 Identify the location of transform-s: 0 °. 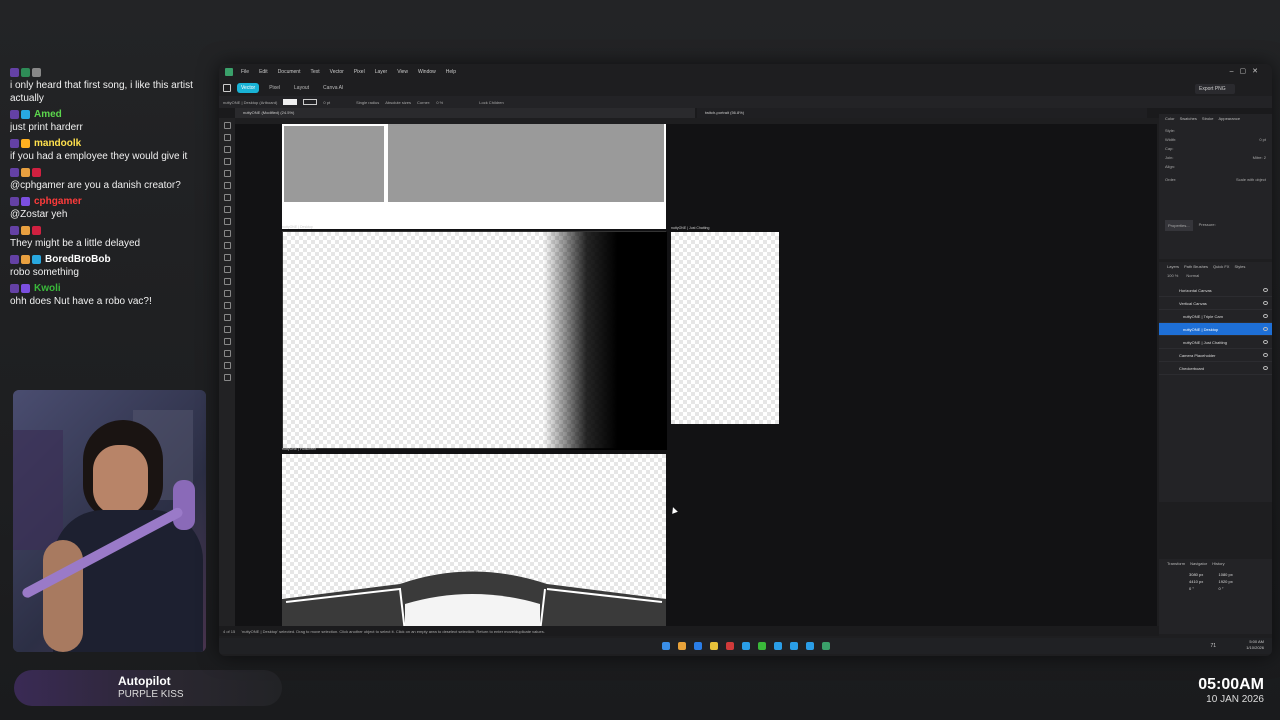
(1231, 588).